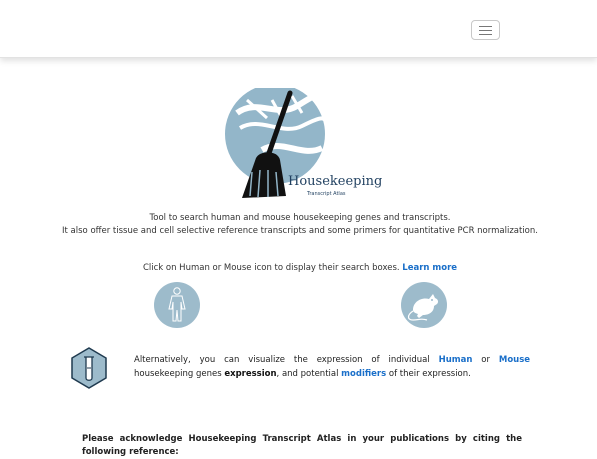  Describe the element at coordinates (298, 29) in the screenshot. I see `top-navbar` at that location.